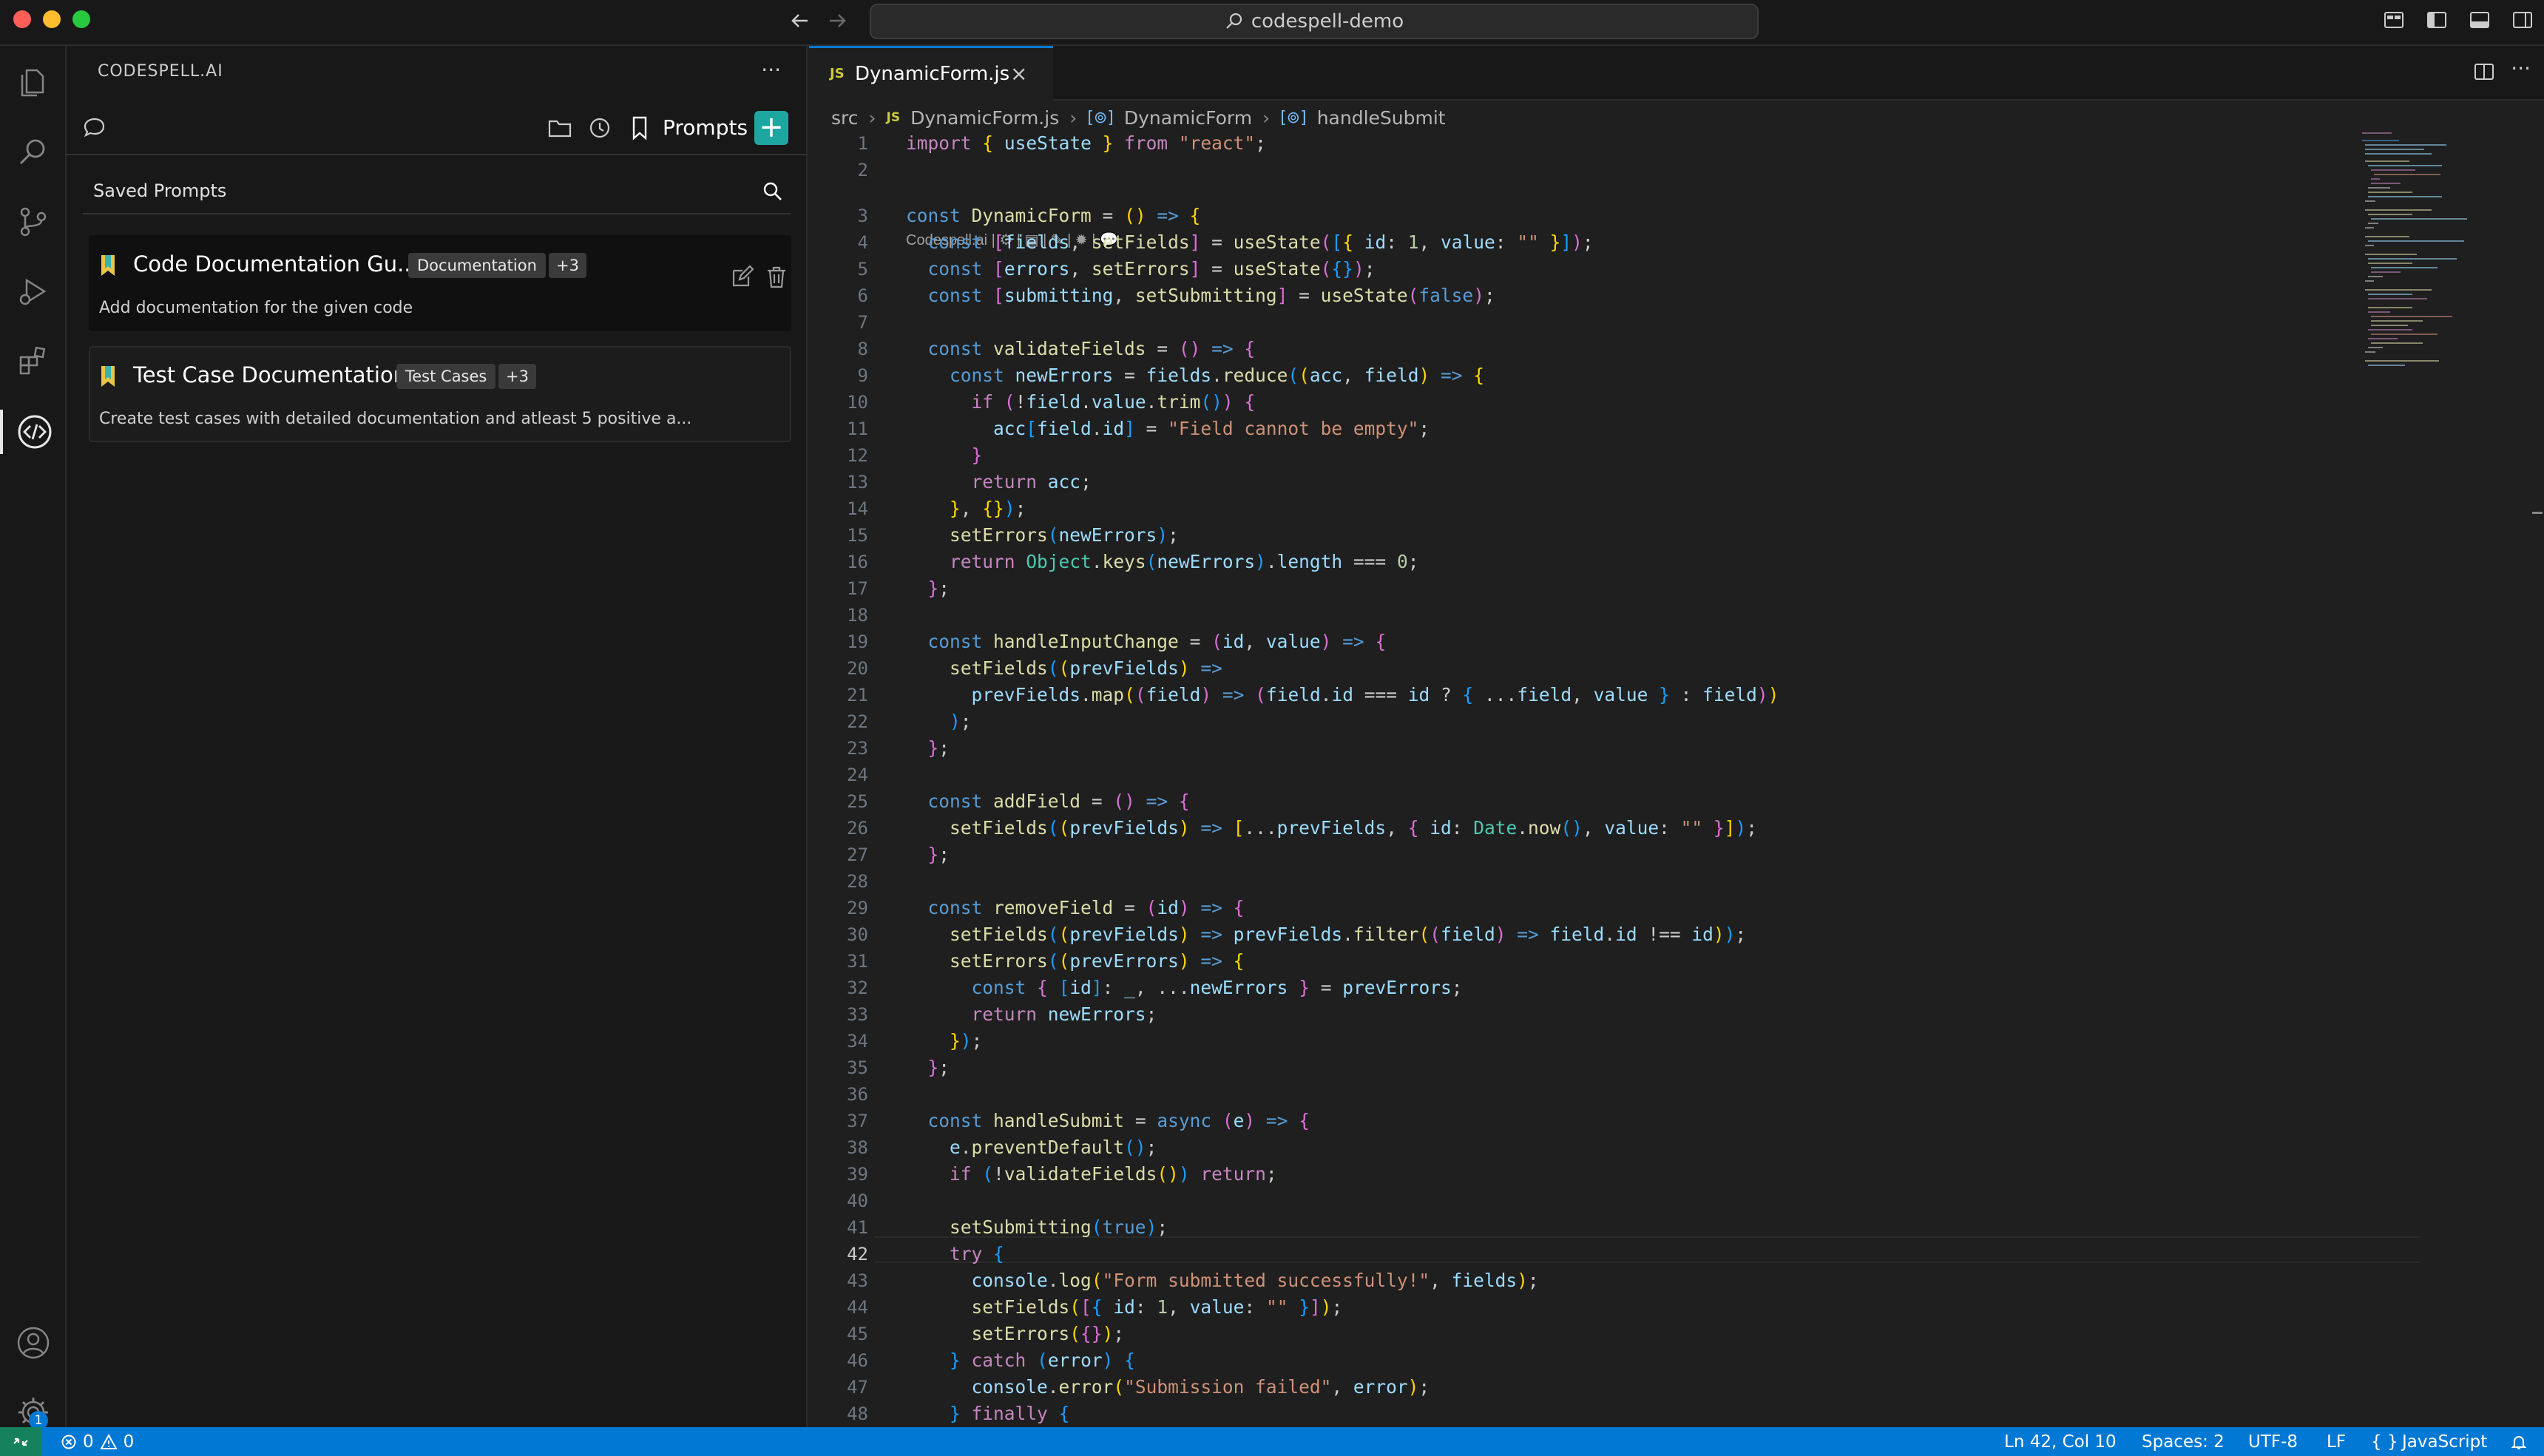  Describe the element at coordinates (477, 265) in the screenshot. I see `prompt-tag: Documentation` at that location.